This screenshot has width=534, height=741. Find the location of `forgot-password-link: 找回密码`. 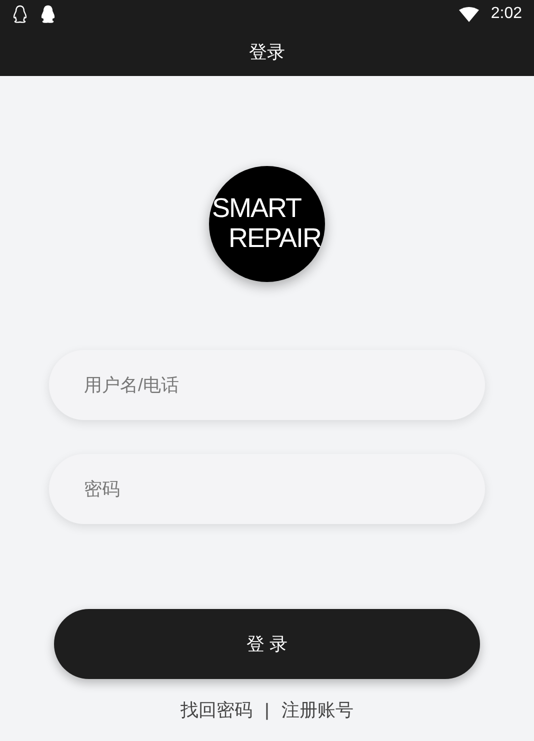

forgot-password-link: 找回密码 is located at coordinates (216, 710).